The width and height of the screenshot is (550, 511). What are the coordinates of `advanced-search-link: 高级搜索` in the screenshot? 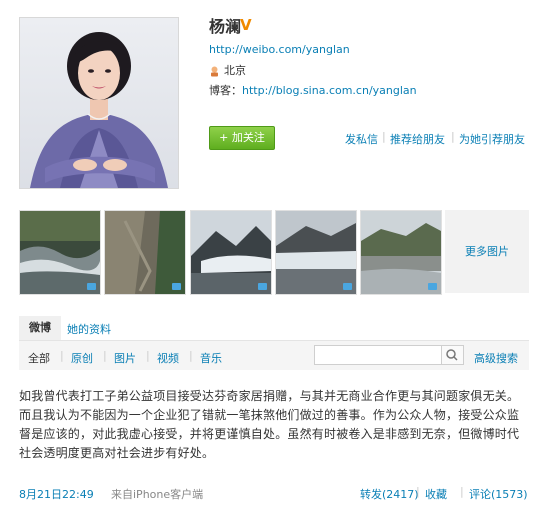 It's located at (496, 358).